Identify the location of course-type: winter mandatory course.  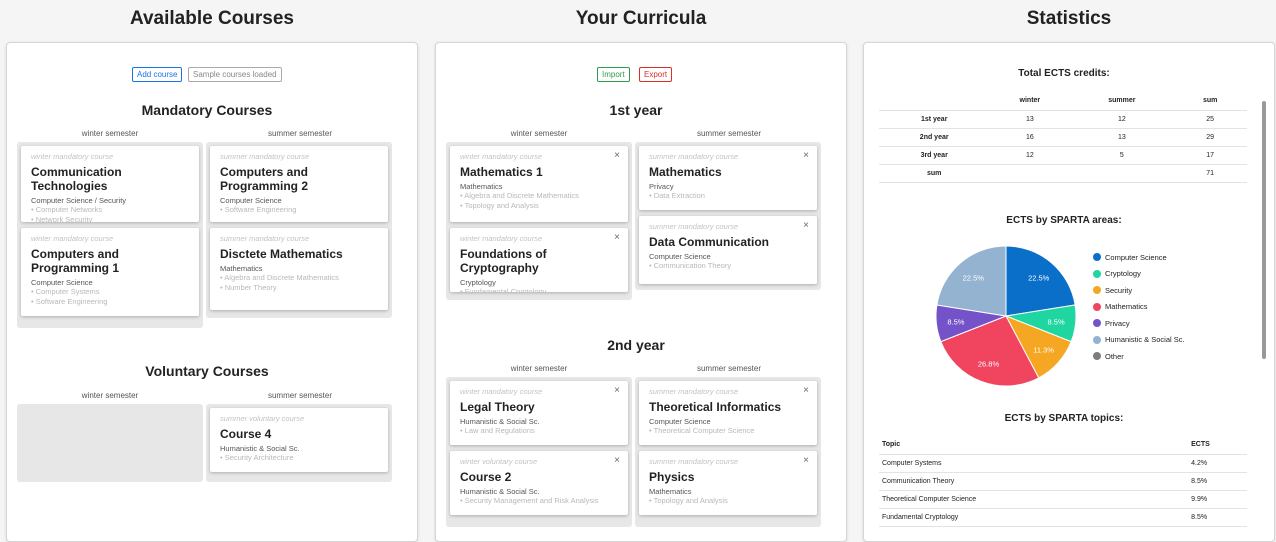
(501, 156).